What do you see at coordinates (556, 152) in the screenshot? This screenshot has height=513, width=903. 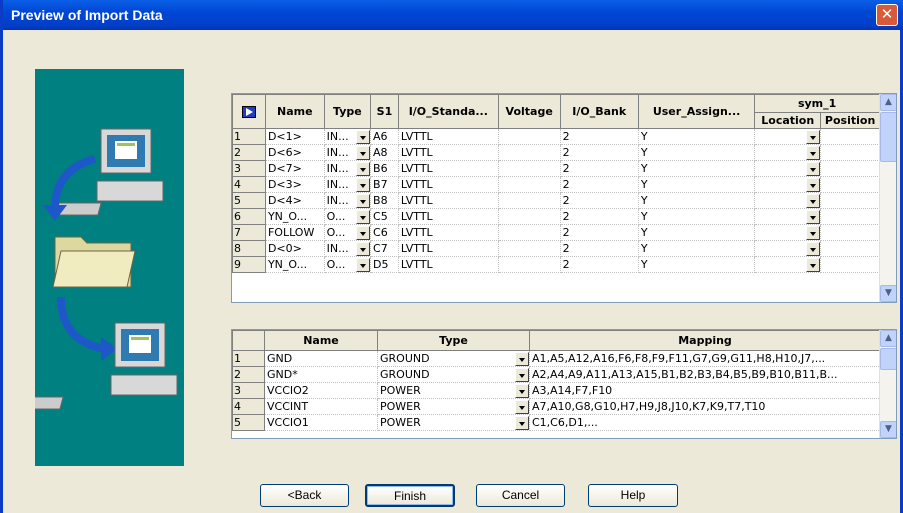 I see `table-row: 2 D<6> IN... A8 LVTTL 2 Y` at bounding box center [556, 152].